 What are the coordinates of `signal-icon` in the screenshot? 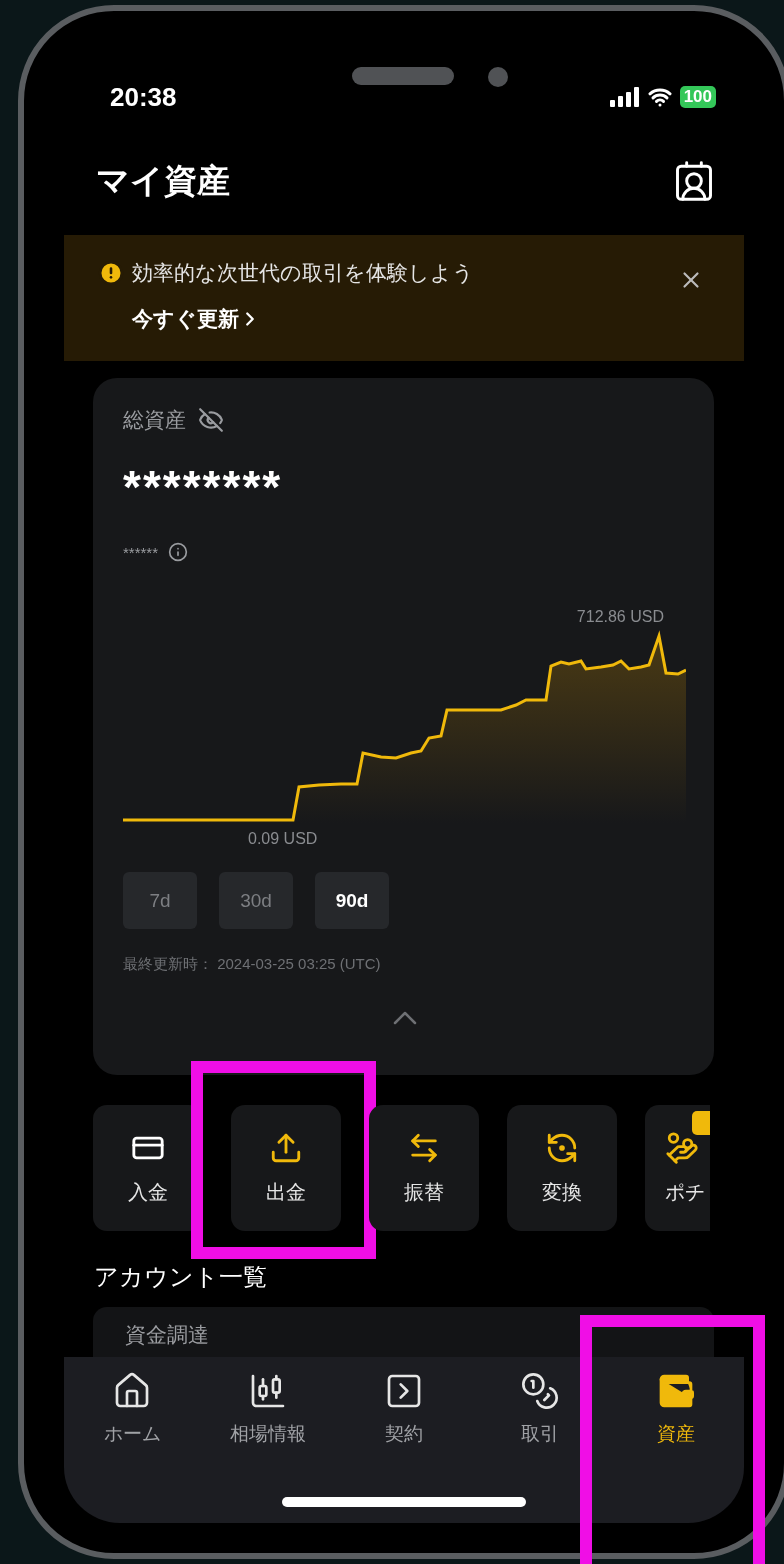 It's located at (624, 97).